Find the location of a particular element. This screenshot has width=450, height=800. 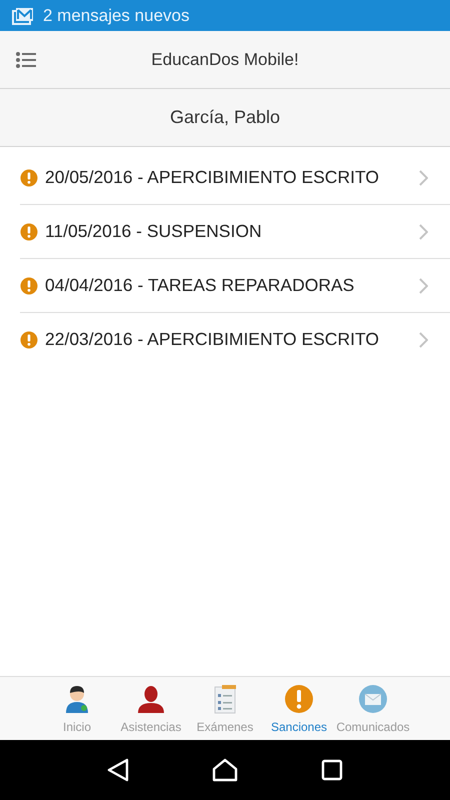

sanction-item: 04/04/2016 - TAREAS REPARADORAS is located at coordinates (235, 286).